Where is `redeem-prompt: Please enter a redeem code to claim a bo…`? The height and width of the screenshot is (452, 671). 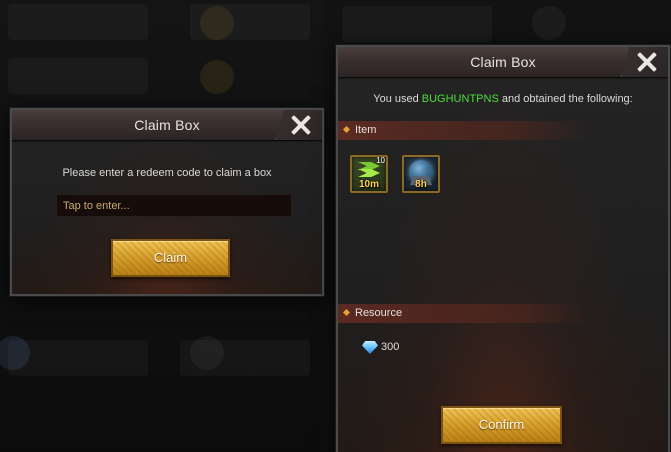 redeem-prompt: Please enter a redeem code to claim a bo… is located at coordinates (167, 173).